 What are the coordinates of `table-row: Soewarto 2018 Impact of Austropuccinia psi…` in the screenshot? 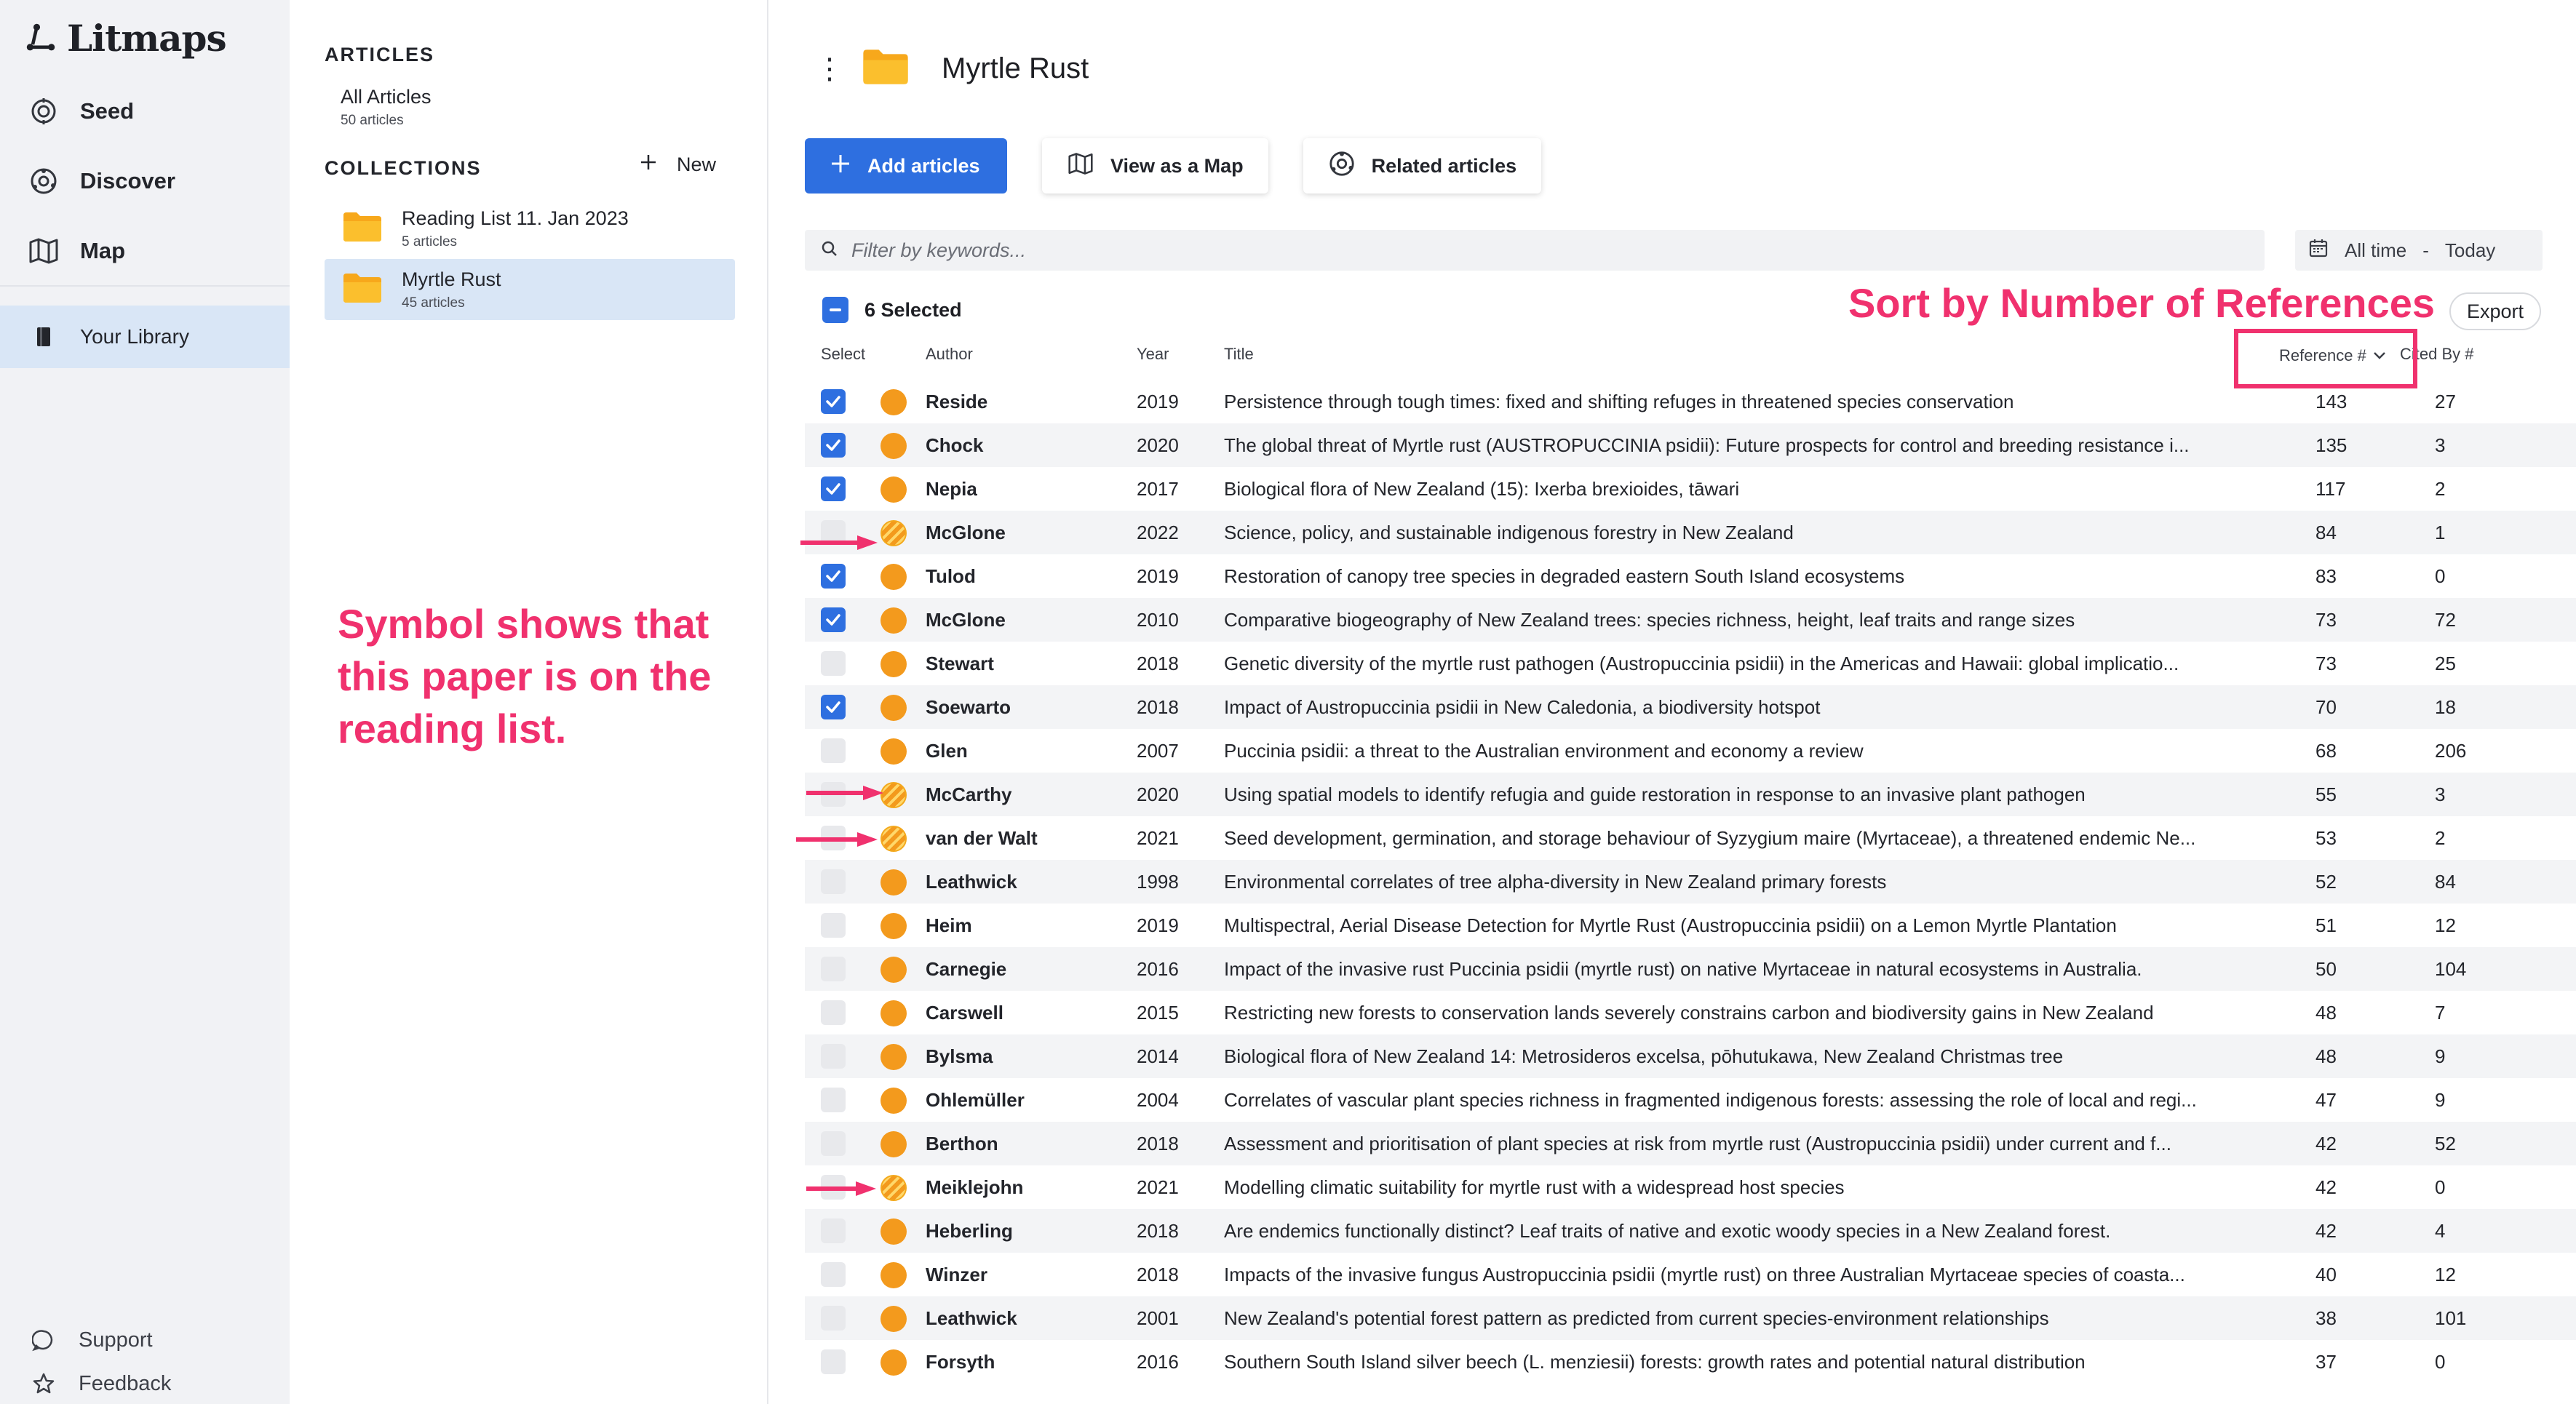 It's located at (1690, 707).